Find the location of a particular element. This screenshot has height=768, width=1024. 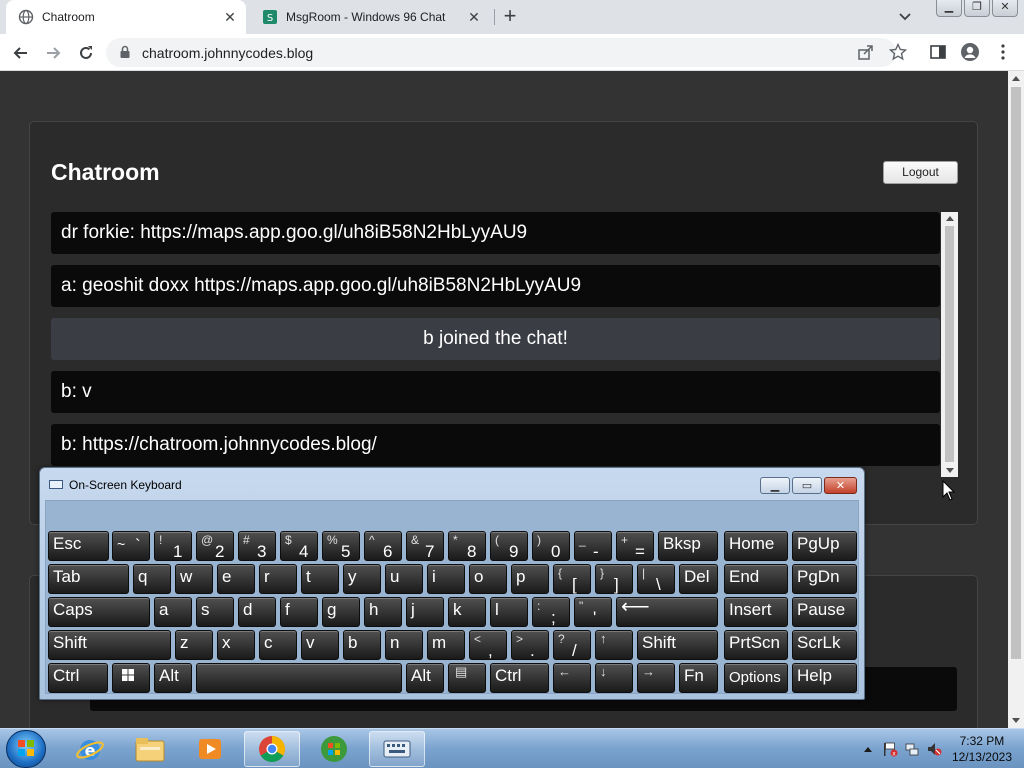

key-8: * 8 is located at coordinates (467, 546).